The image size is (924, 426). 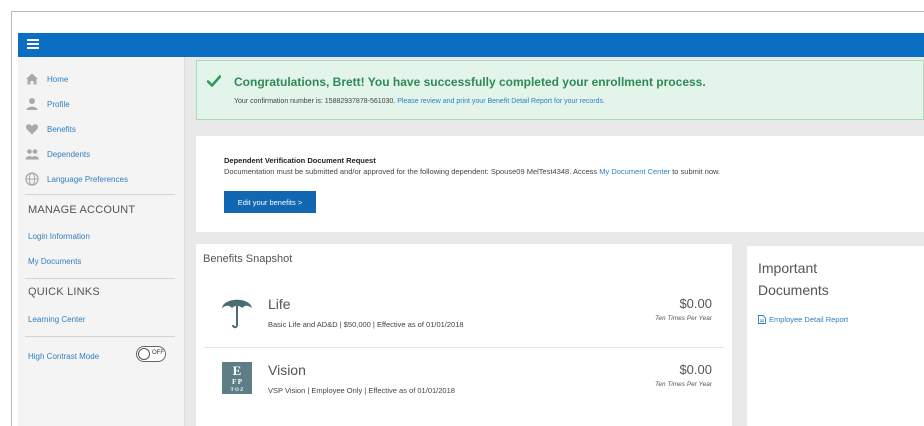 I want to click on high-contrast-label: High Contrast Mode, so click(x=64, y=356).